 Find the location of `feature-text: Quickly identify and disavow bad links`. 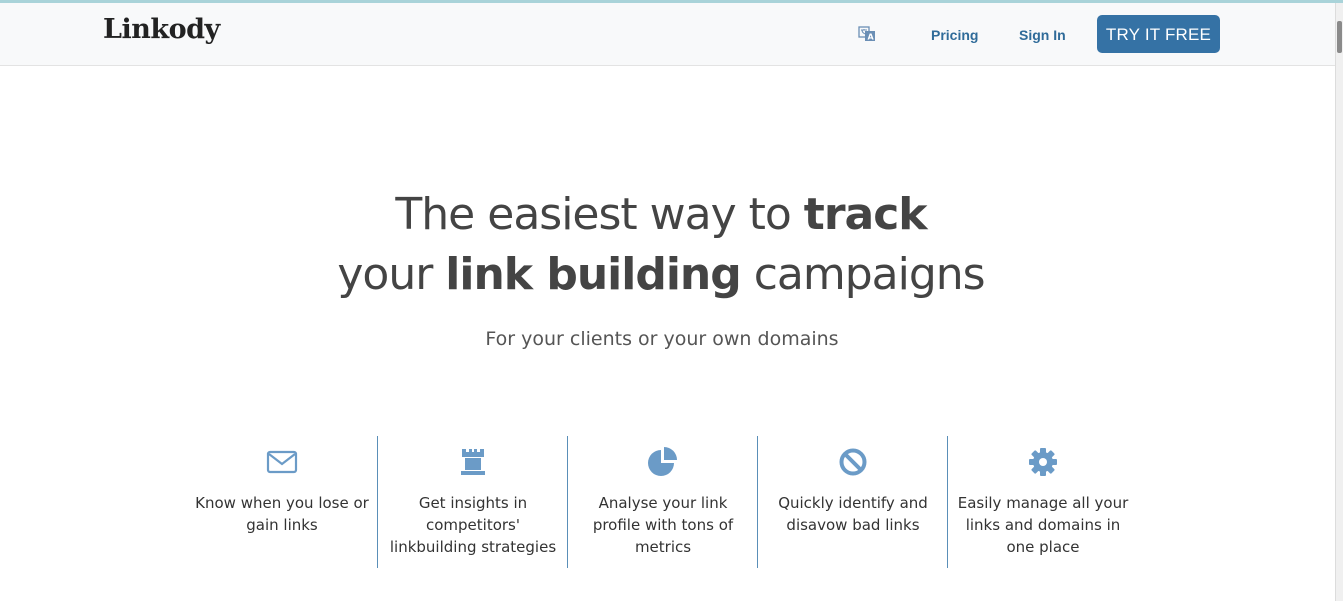

feature-text: Quickly identify and disavow bad links is located at coordinates (853, 514).